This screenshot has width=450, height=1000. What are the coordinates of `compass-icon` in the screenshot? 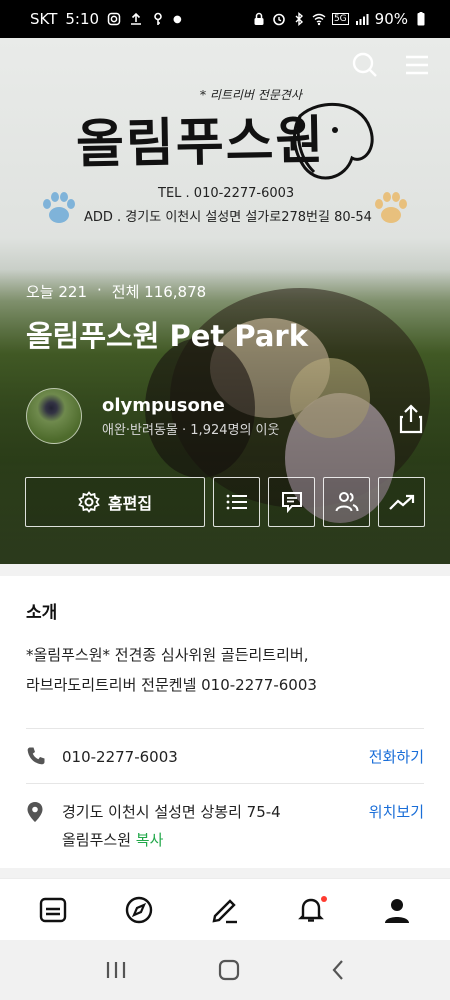 It's located at (139, 909).